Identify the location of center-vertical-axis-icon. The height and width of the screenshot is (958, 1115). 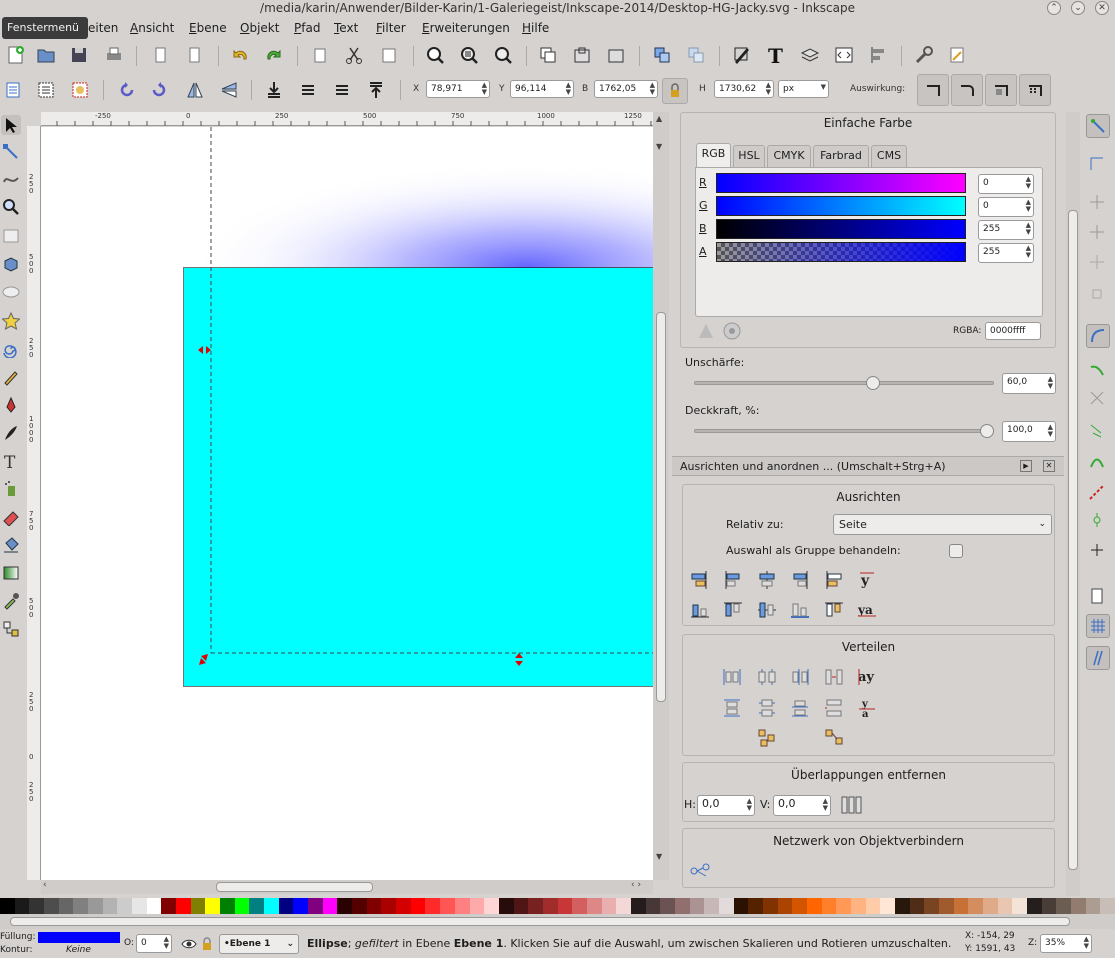
(767, 580).